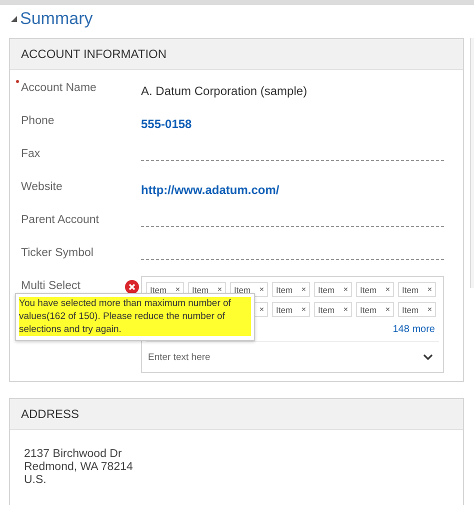  I want to click on field-label: Fax, so click(30, 154).